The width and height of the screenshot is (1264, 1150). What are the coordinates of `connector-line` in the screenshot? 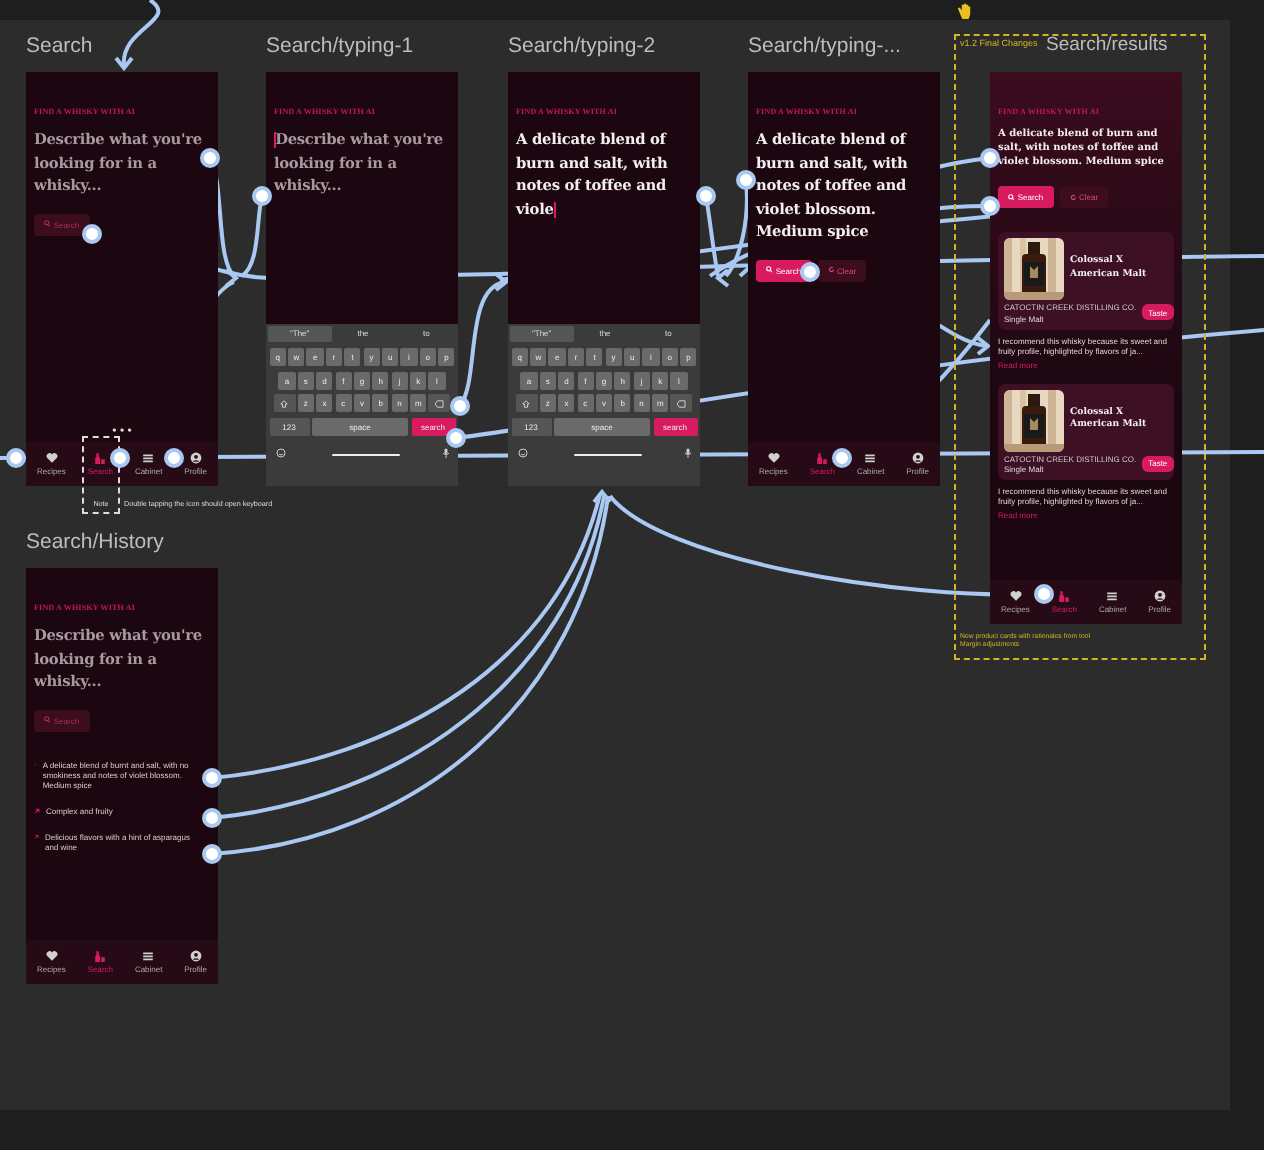 It's located at (137, 36).